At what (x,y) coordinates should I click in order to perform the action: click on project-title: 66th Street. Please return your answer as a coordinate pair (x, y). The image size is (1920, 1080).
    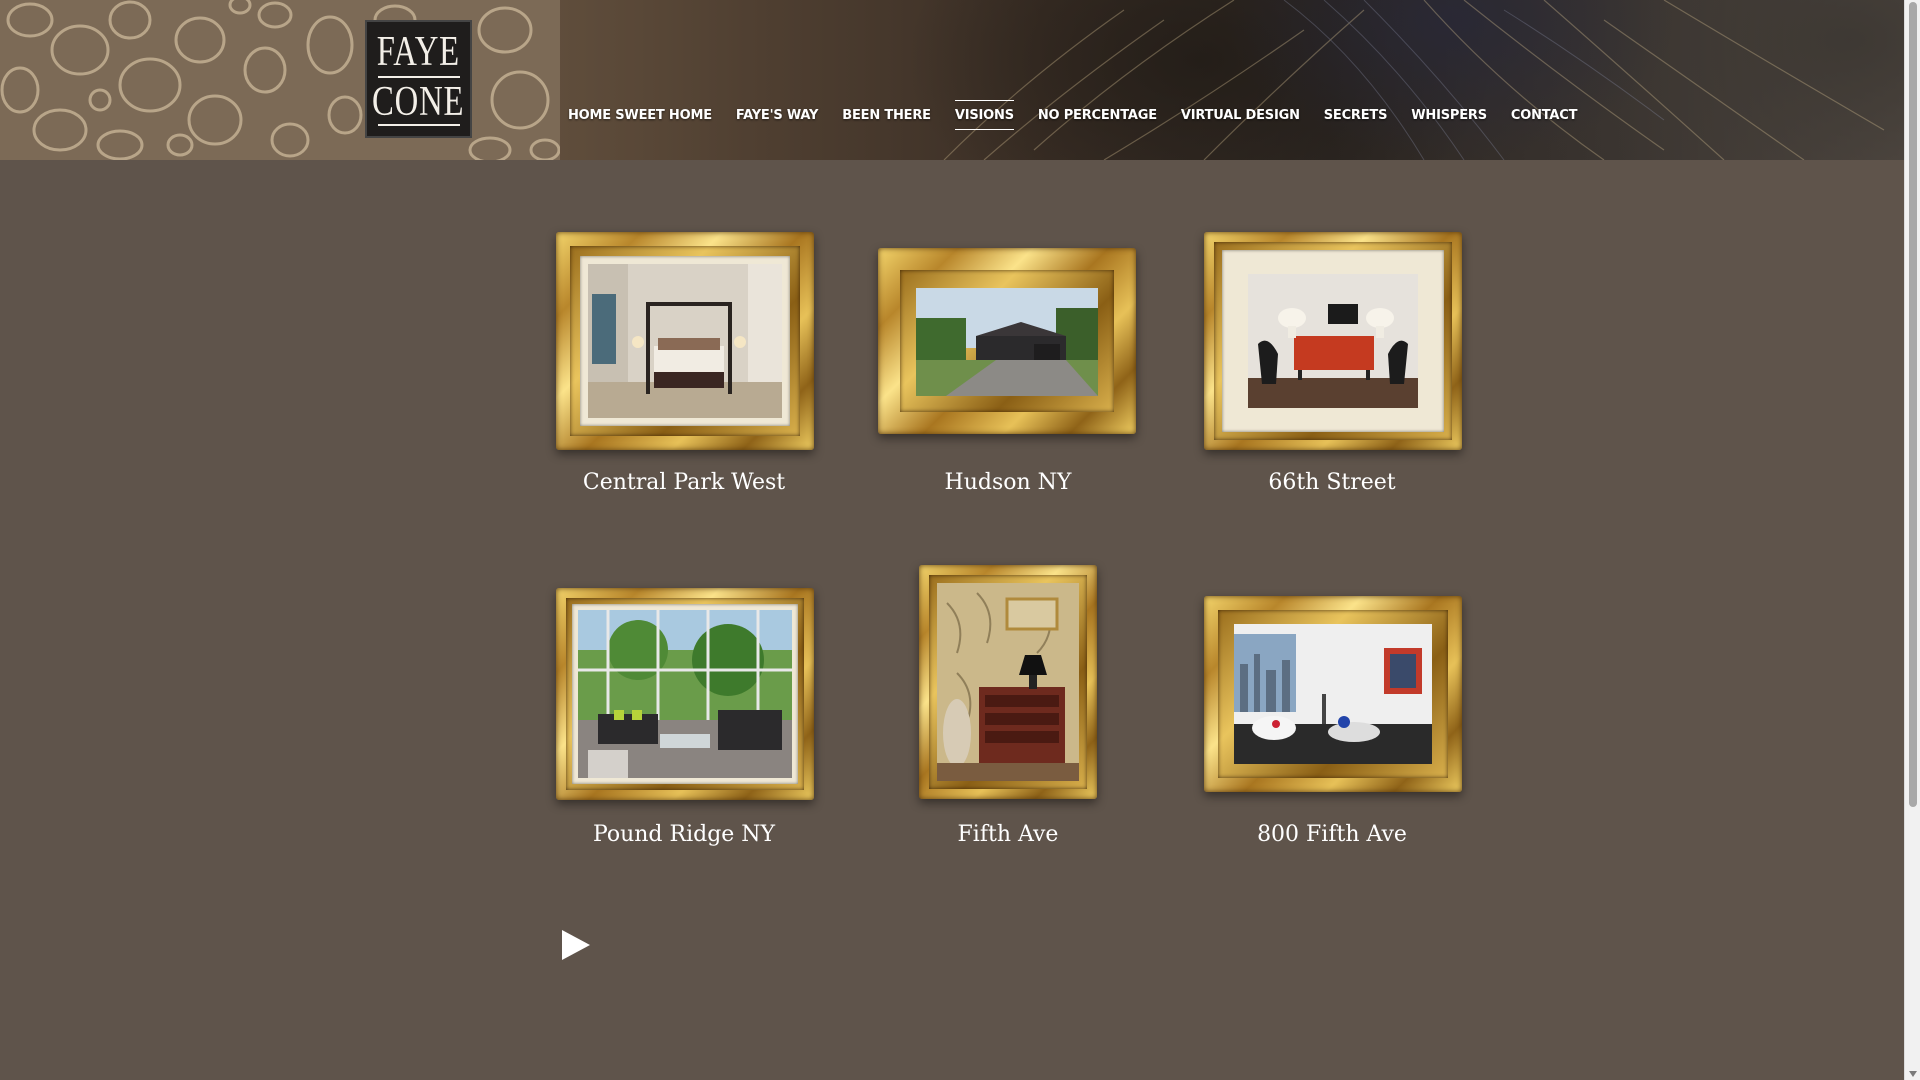
    Looking at the image, I should click on (1332, 482).